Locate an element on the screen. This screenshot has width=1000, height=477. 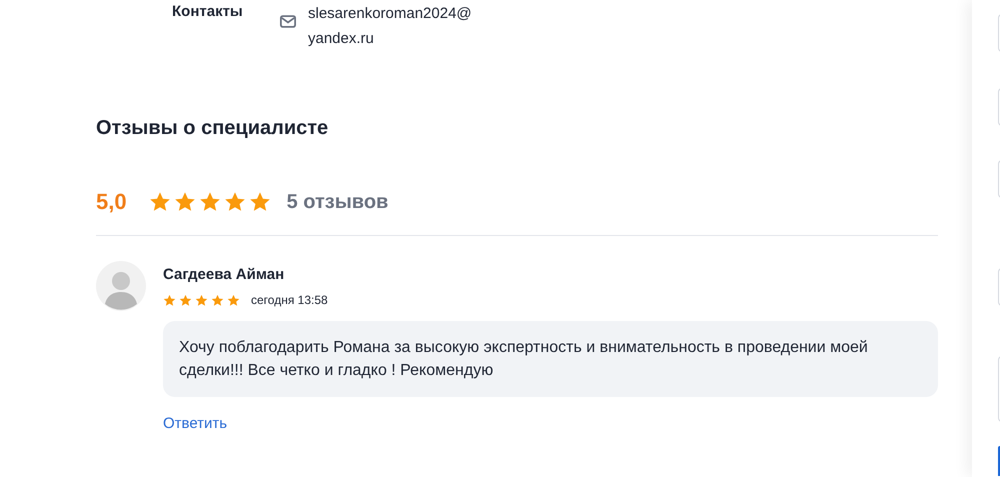
section-title: Отзывы о специалисте is located at coordinates (213, 128).